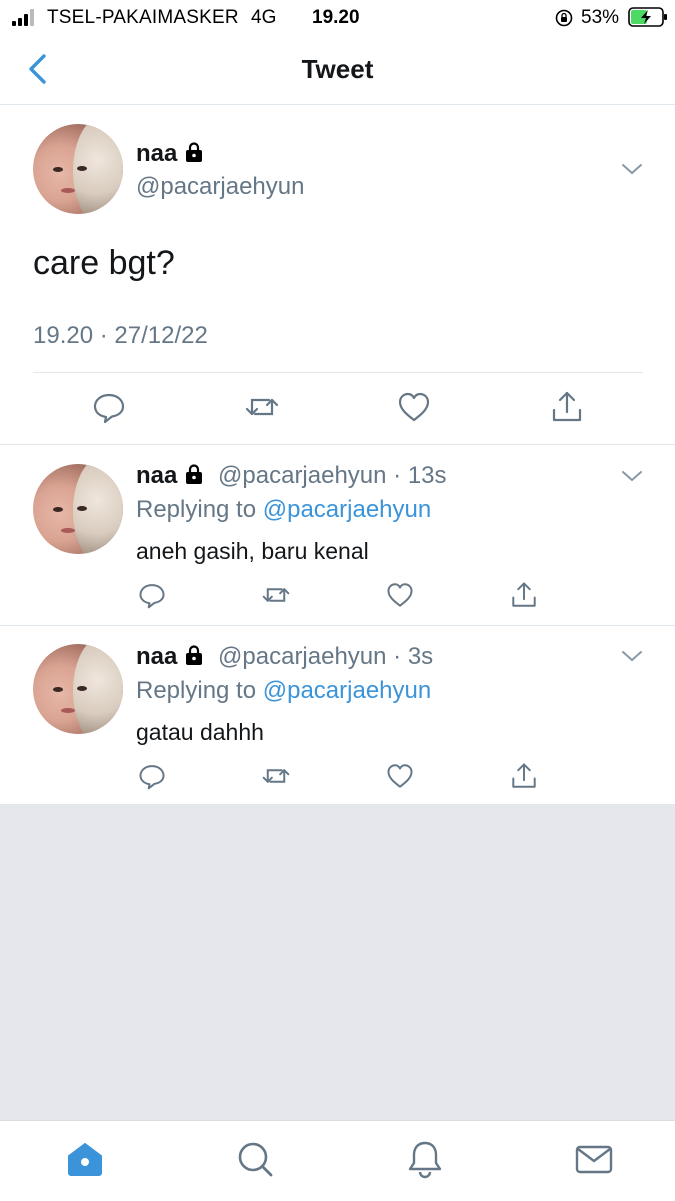 This screenshot has width=675, height=1201. I want to click on reply-text: gatau dahhh, so click(200, 732).